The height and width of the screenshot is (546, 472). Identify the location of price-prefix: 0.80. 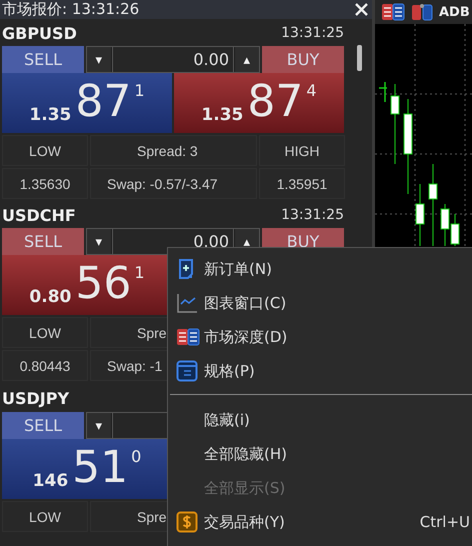
(50, 297).